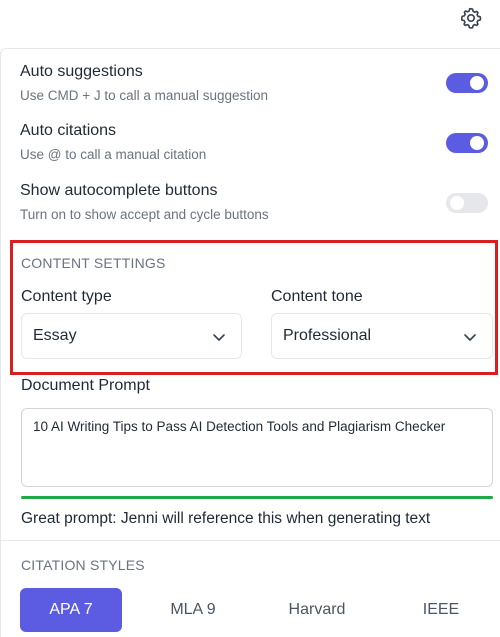 The width and height of the screenshot is (500, 637). What do you see at coordinates (55, 335) in the screenshot?
I see `content-type-value: Essay` at bounding box center [55, 335].